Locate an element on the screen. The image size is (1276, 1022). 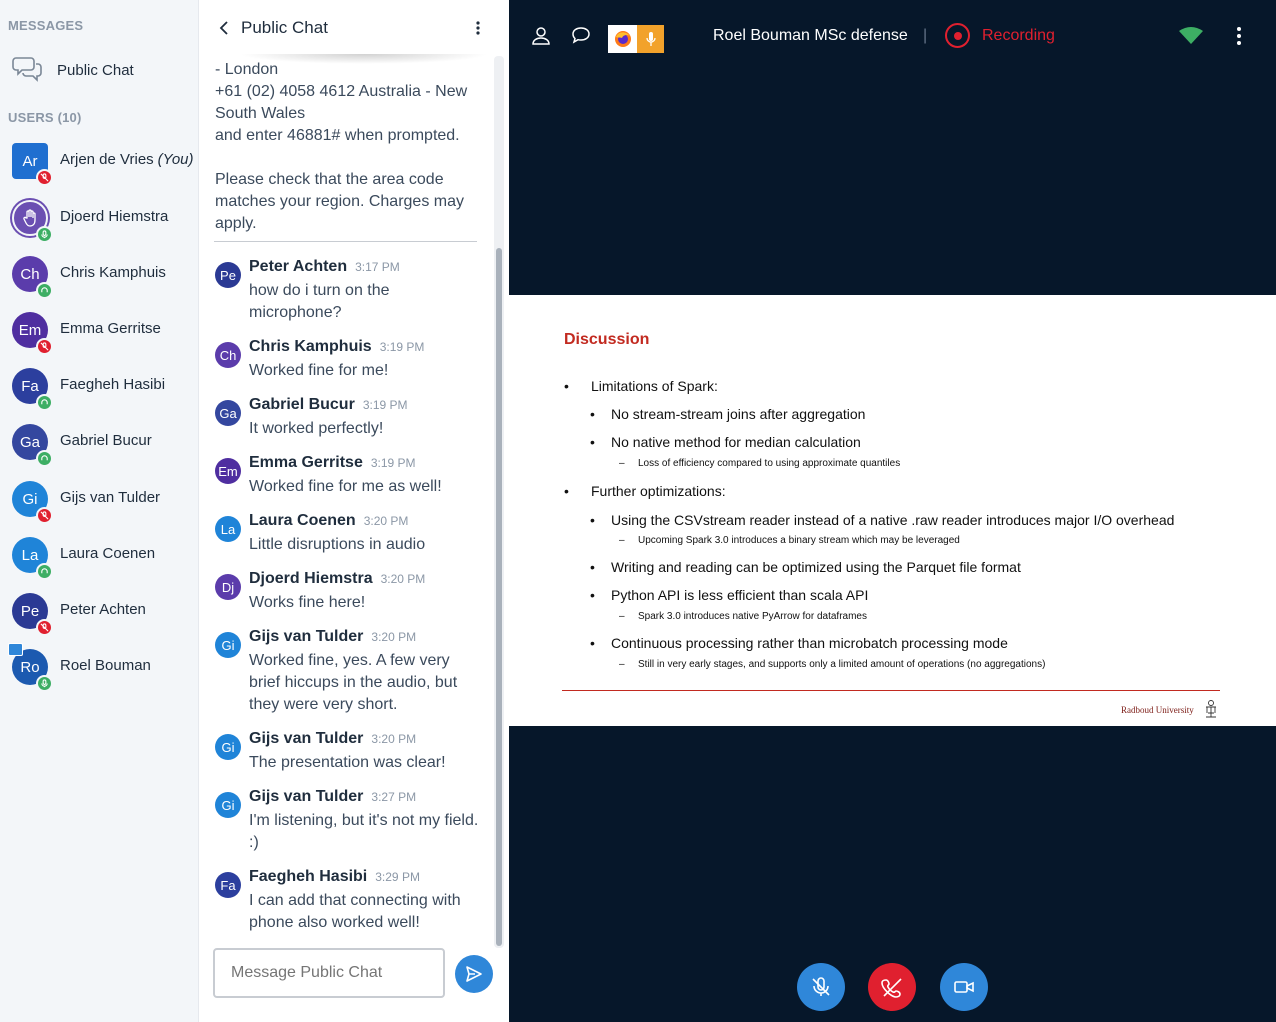
connection-status-icon is located at coordinates (1191, 36).